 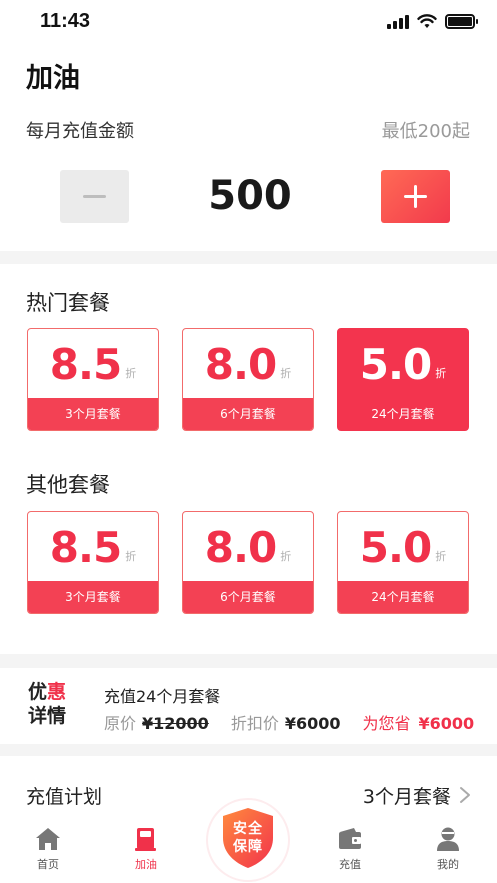 I want to click on page-title: 加油, so click(x=53, y=78).